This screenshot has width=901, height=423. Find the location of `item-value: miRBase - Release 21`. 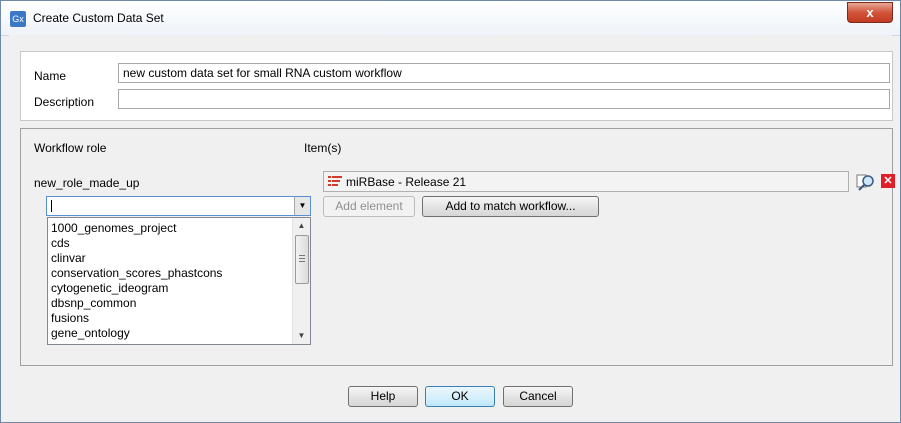

item-value: miRBase - Release 21 is located at coordinates (406, 182).